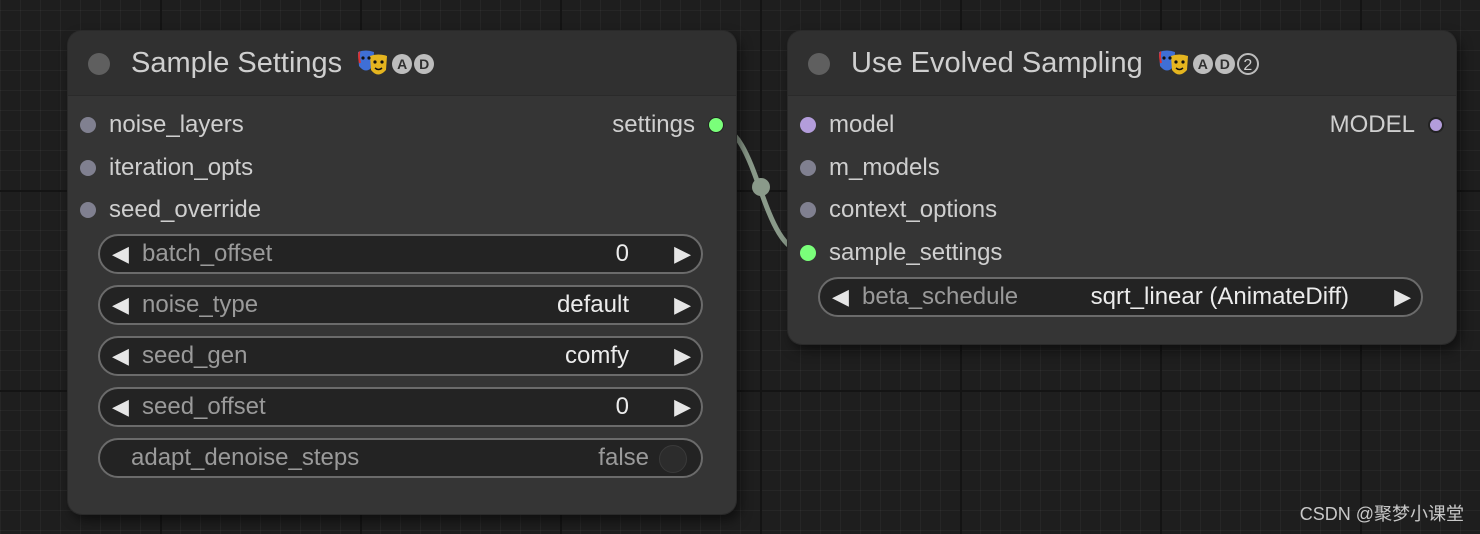  I want to click on node-header: Use Evolved Sampling A D 2, so click(1122, 63).